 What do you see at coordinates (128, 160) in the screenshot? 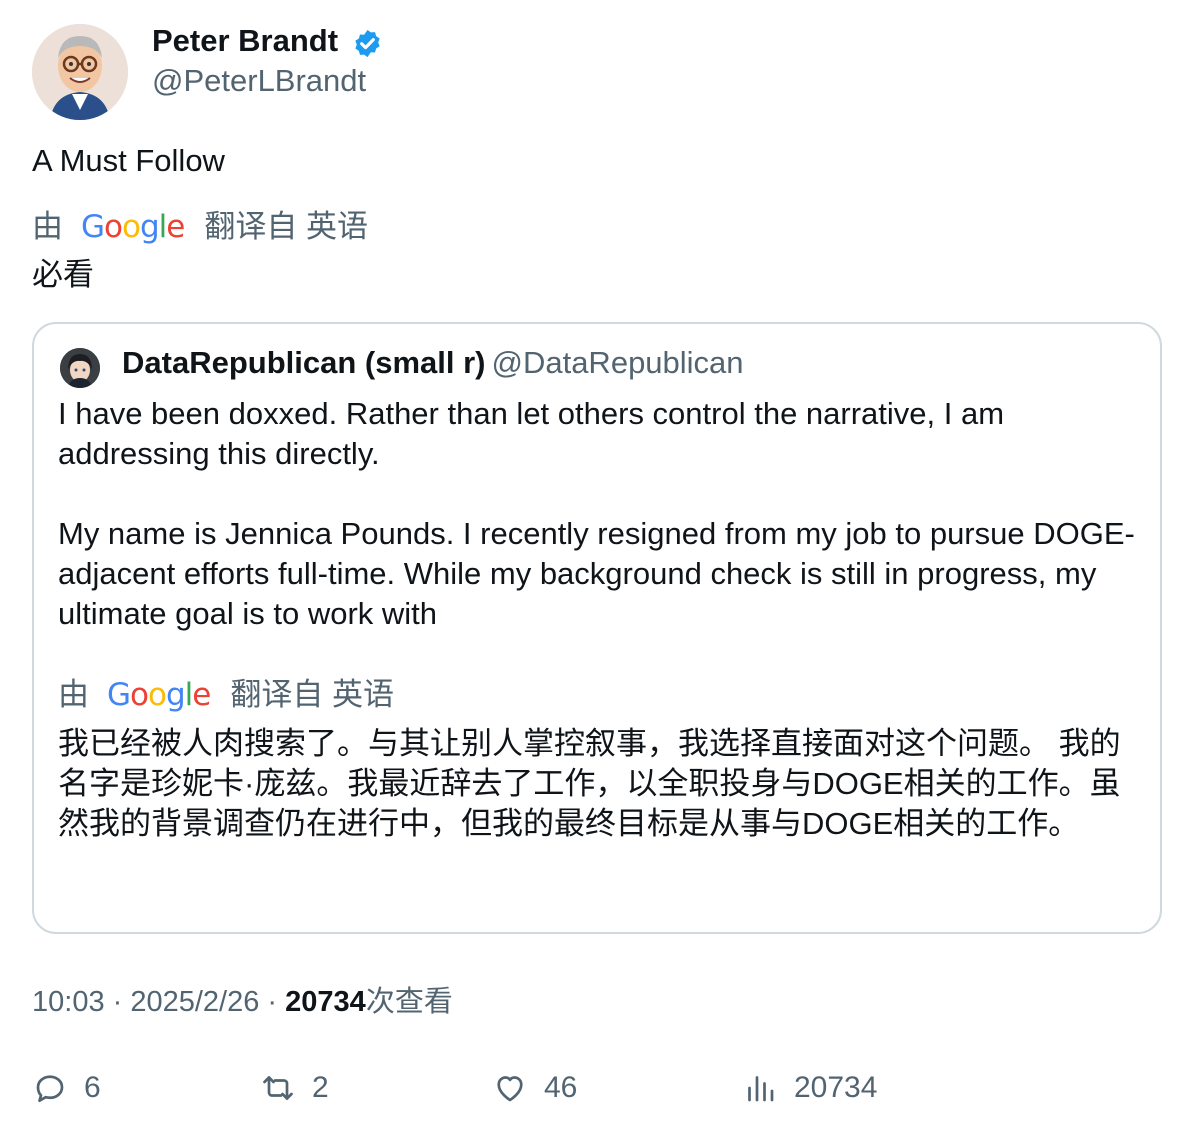
I see `tweet-text: A Must Follow` at bounding box center [128, 160].